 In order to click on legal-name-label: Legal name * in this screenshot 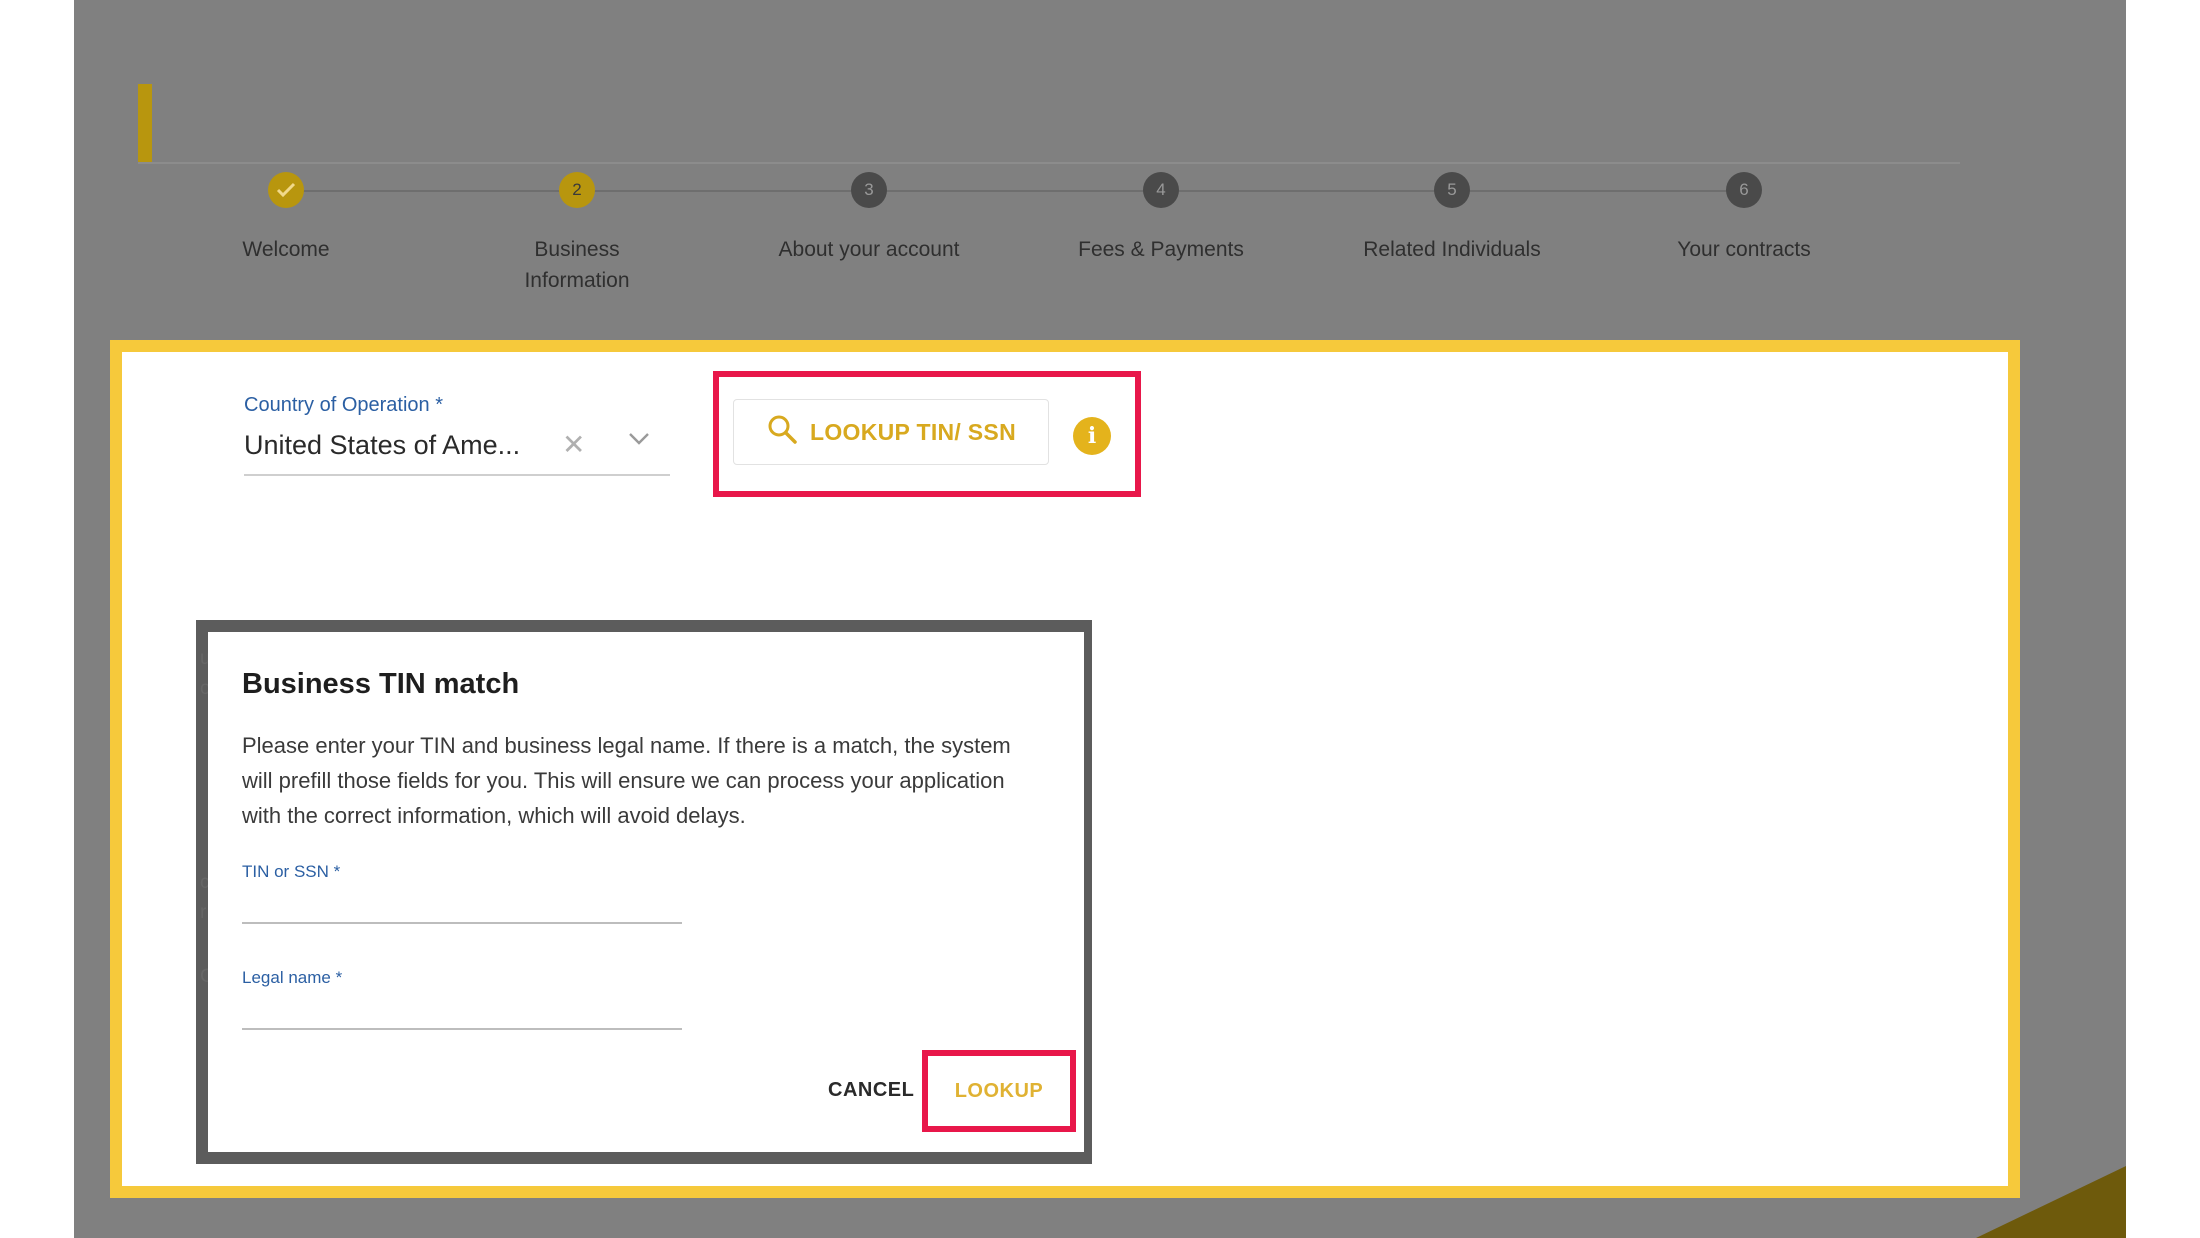, I will do `click(292, 977)`.